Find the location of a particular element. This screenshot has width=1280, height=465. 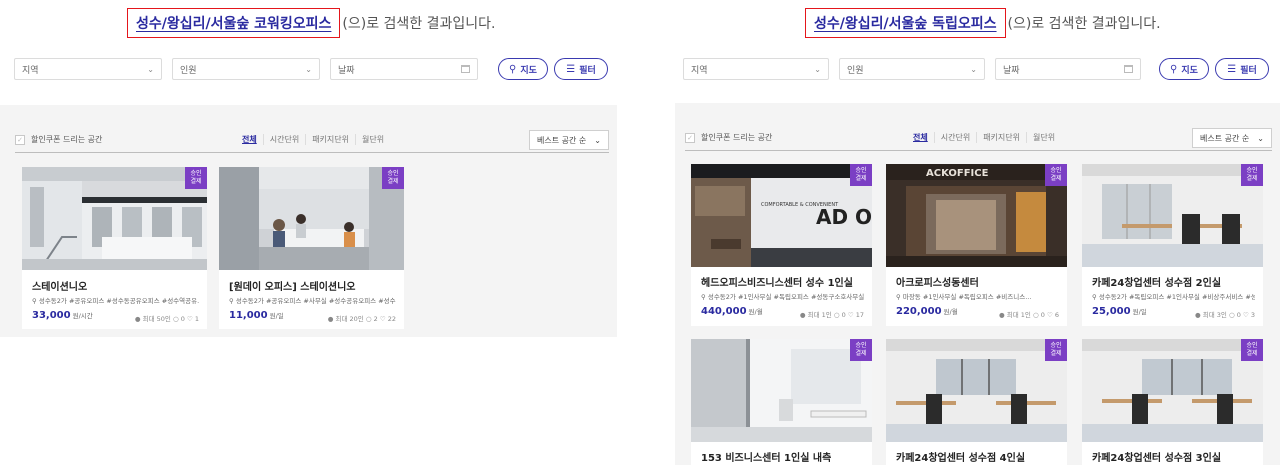

capacity-text: 최대 50인 is located at coordinates (156, 319).